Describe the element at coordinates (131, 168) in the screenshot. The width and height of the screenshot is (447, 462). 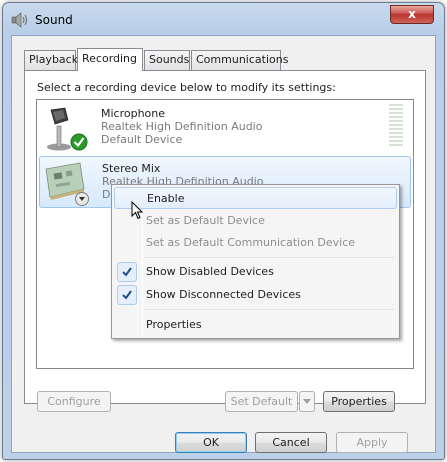
I see `device-name: Stereo Mix` at that location.